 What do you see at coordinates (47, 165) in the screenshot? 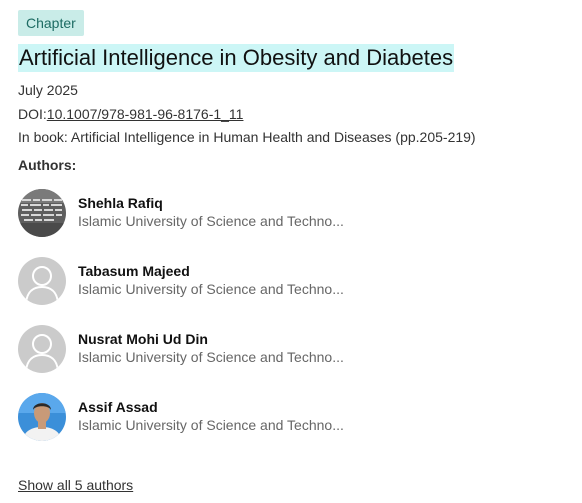
I see `authors-heading: Authors:` at bounding box center [47, 165].